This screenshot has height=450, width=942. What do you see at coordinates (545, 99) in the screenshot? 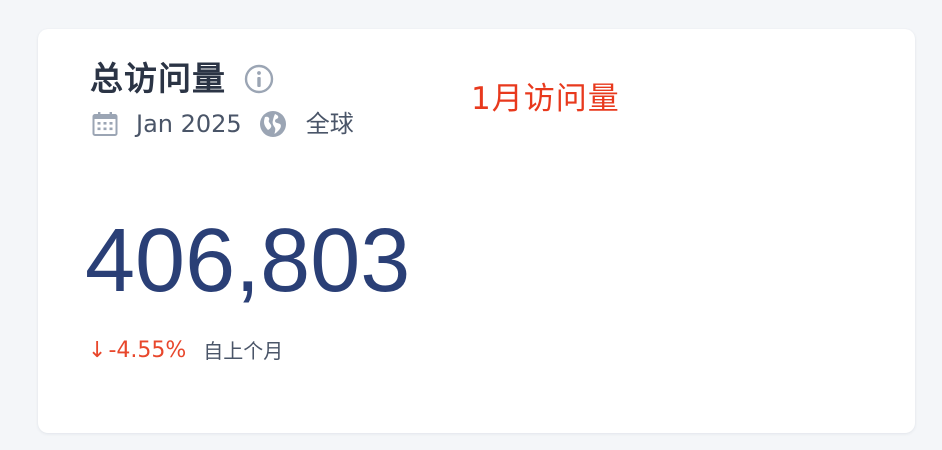
I see `month-annotation: 1月访问量` at bounding box center [545, 99].